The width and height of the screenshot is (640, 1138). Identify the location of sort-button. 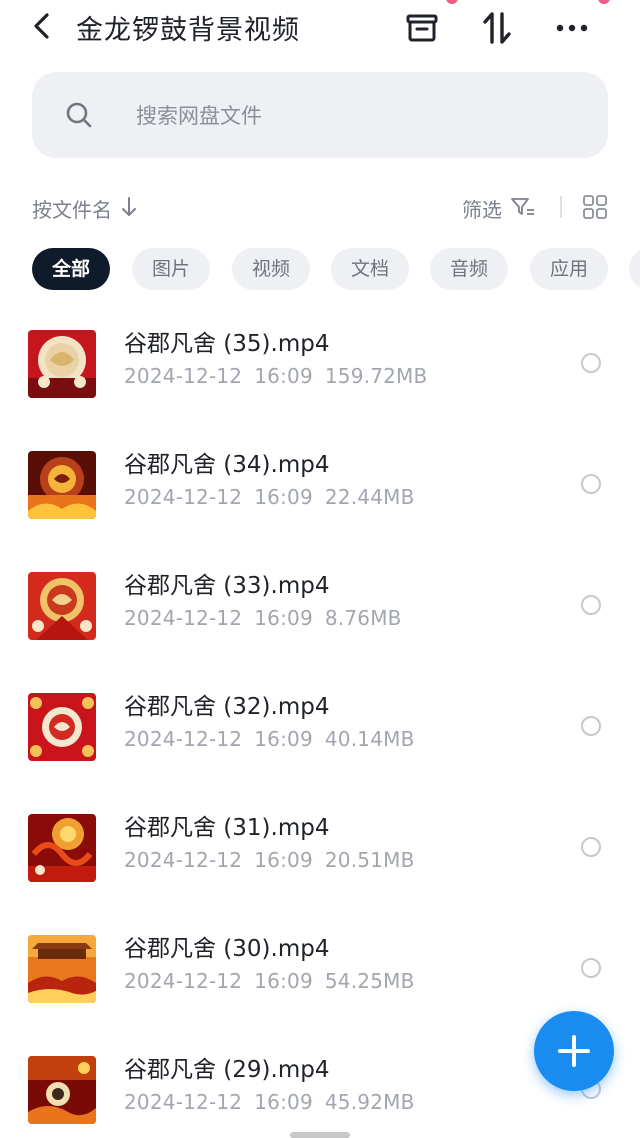
(498, 28).